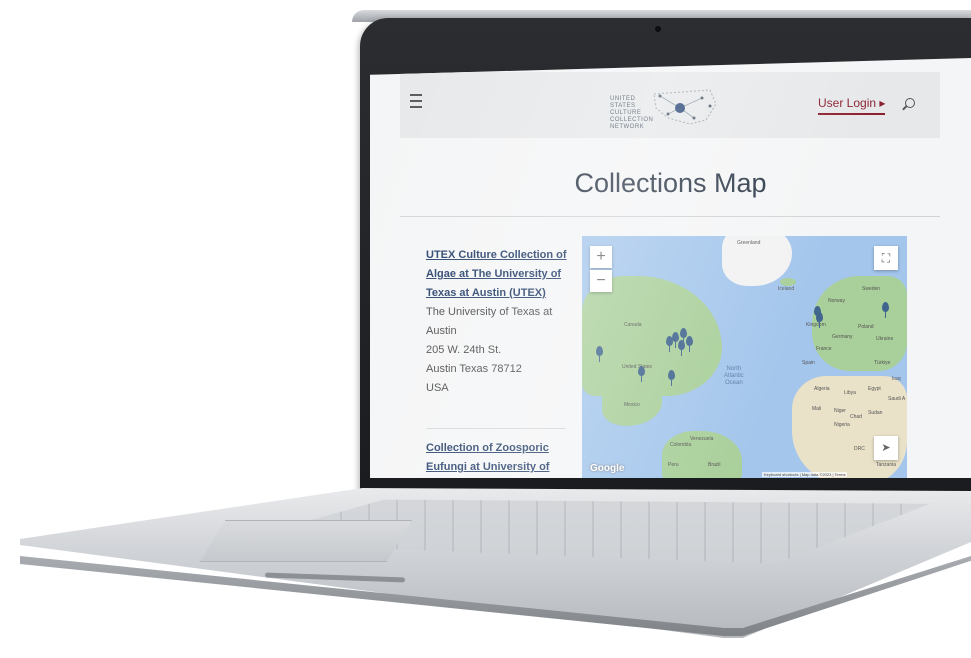 The width and height of the screenshot is (971, 658). Describe the element at coordinates (874, 389) in the screenshot. I see `map-label: Egypt` at that location.